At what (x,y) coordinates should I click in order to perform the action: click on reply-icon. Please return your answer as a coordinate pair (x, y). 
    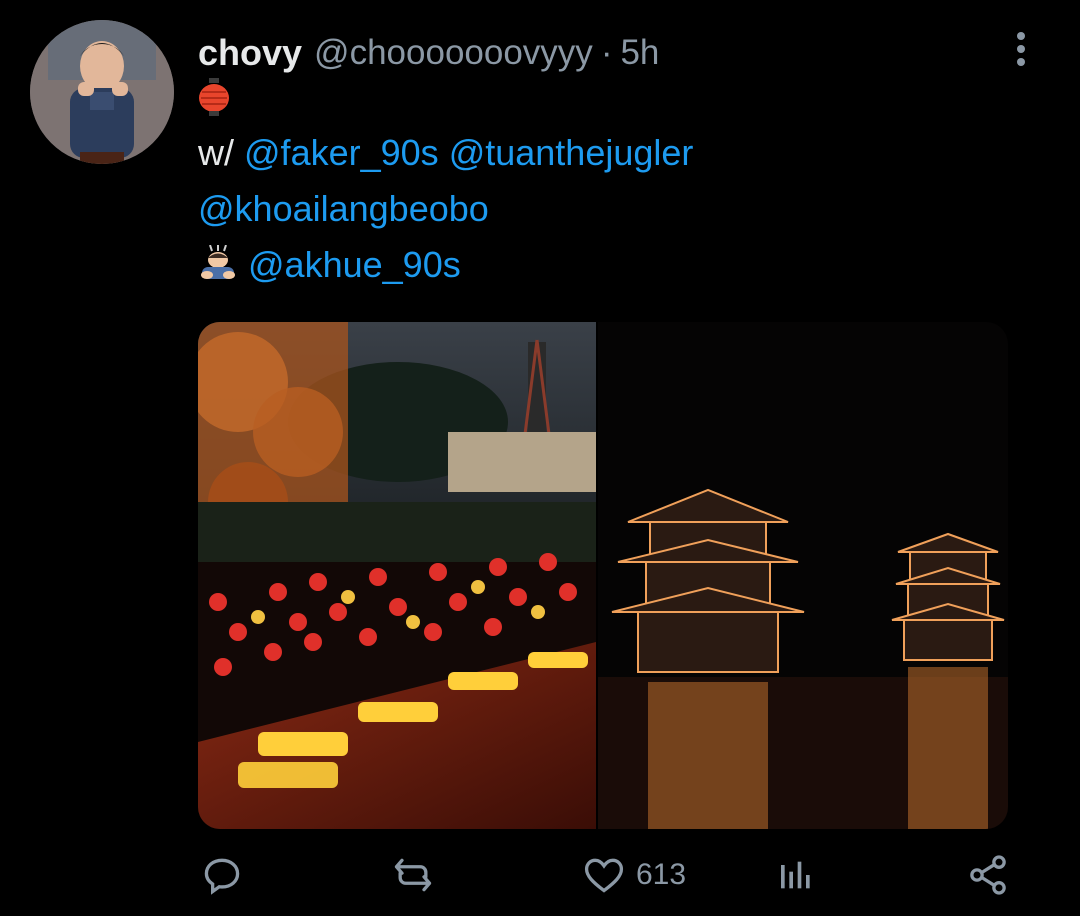
    Looking at the image, I should click on (222, 876).